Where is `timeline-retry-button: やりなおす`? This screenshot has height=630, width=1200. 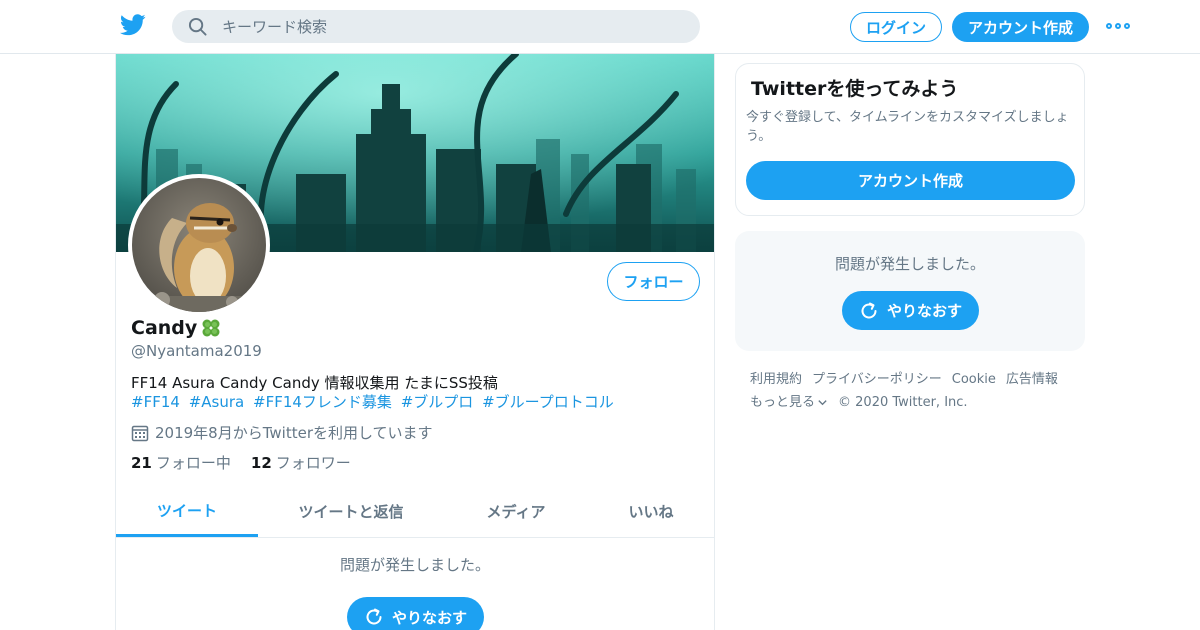 timeline-retry-button: やりなおす is located at coordinates (415, 613).